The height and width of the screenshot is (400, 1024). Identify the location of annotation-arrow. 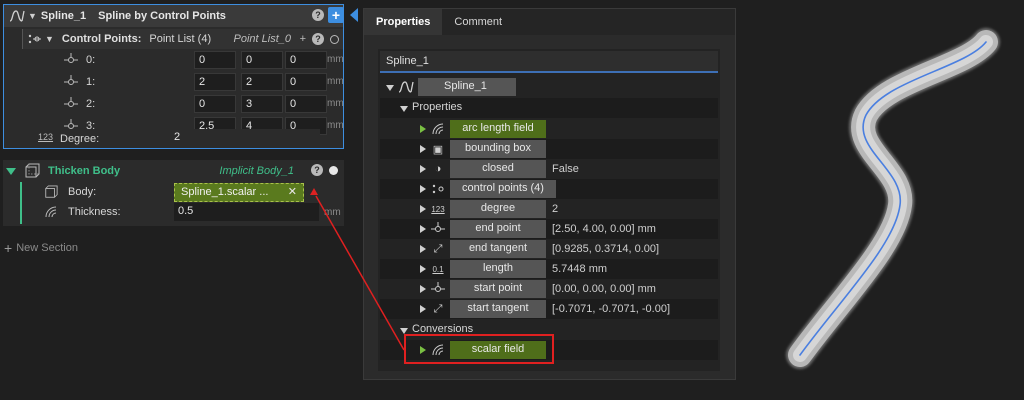
(360, 273).